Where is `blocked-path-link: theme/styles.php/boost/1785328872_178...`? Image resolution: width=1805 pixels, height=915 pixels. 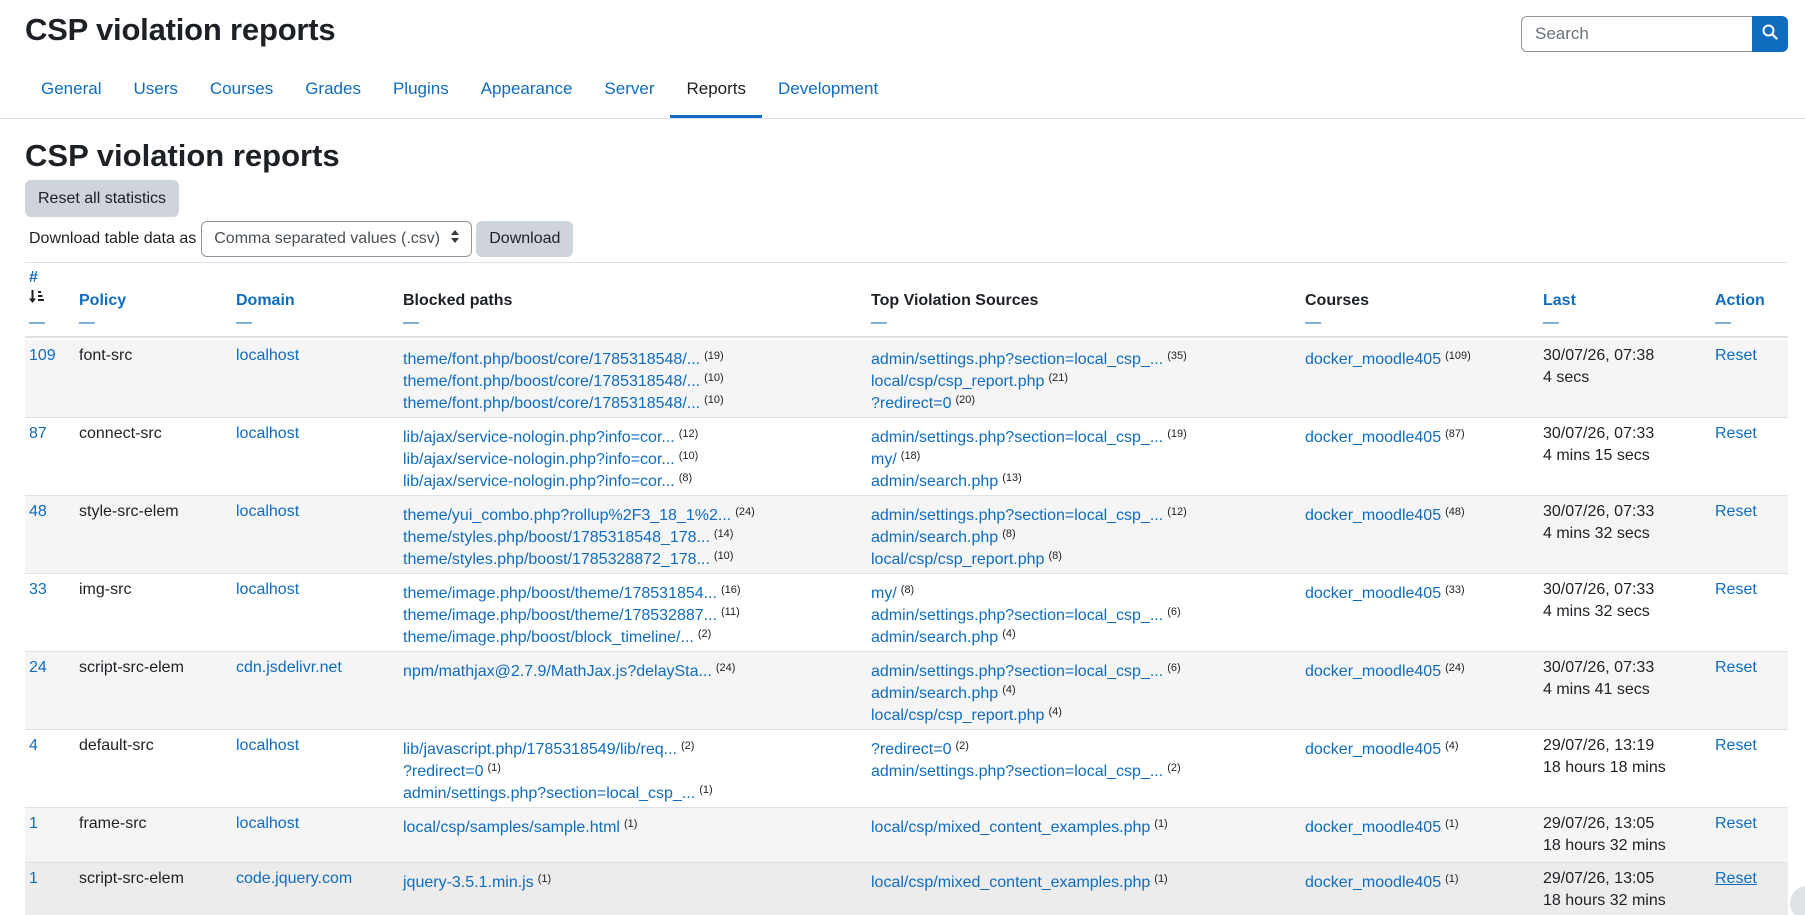
blocked-path-link: theme/styles.php/boost/1785328872_178... is located at coordinates (556, 559).